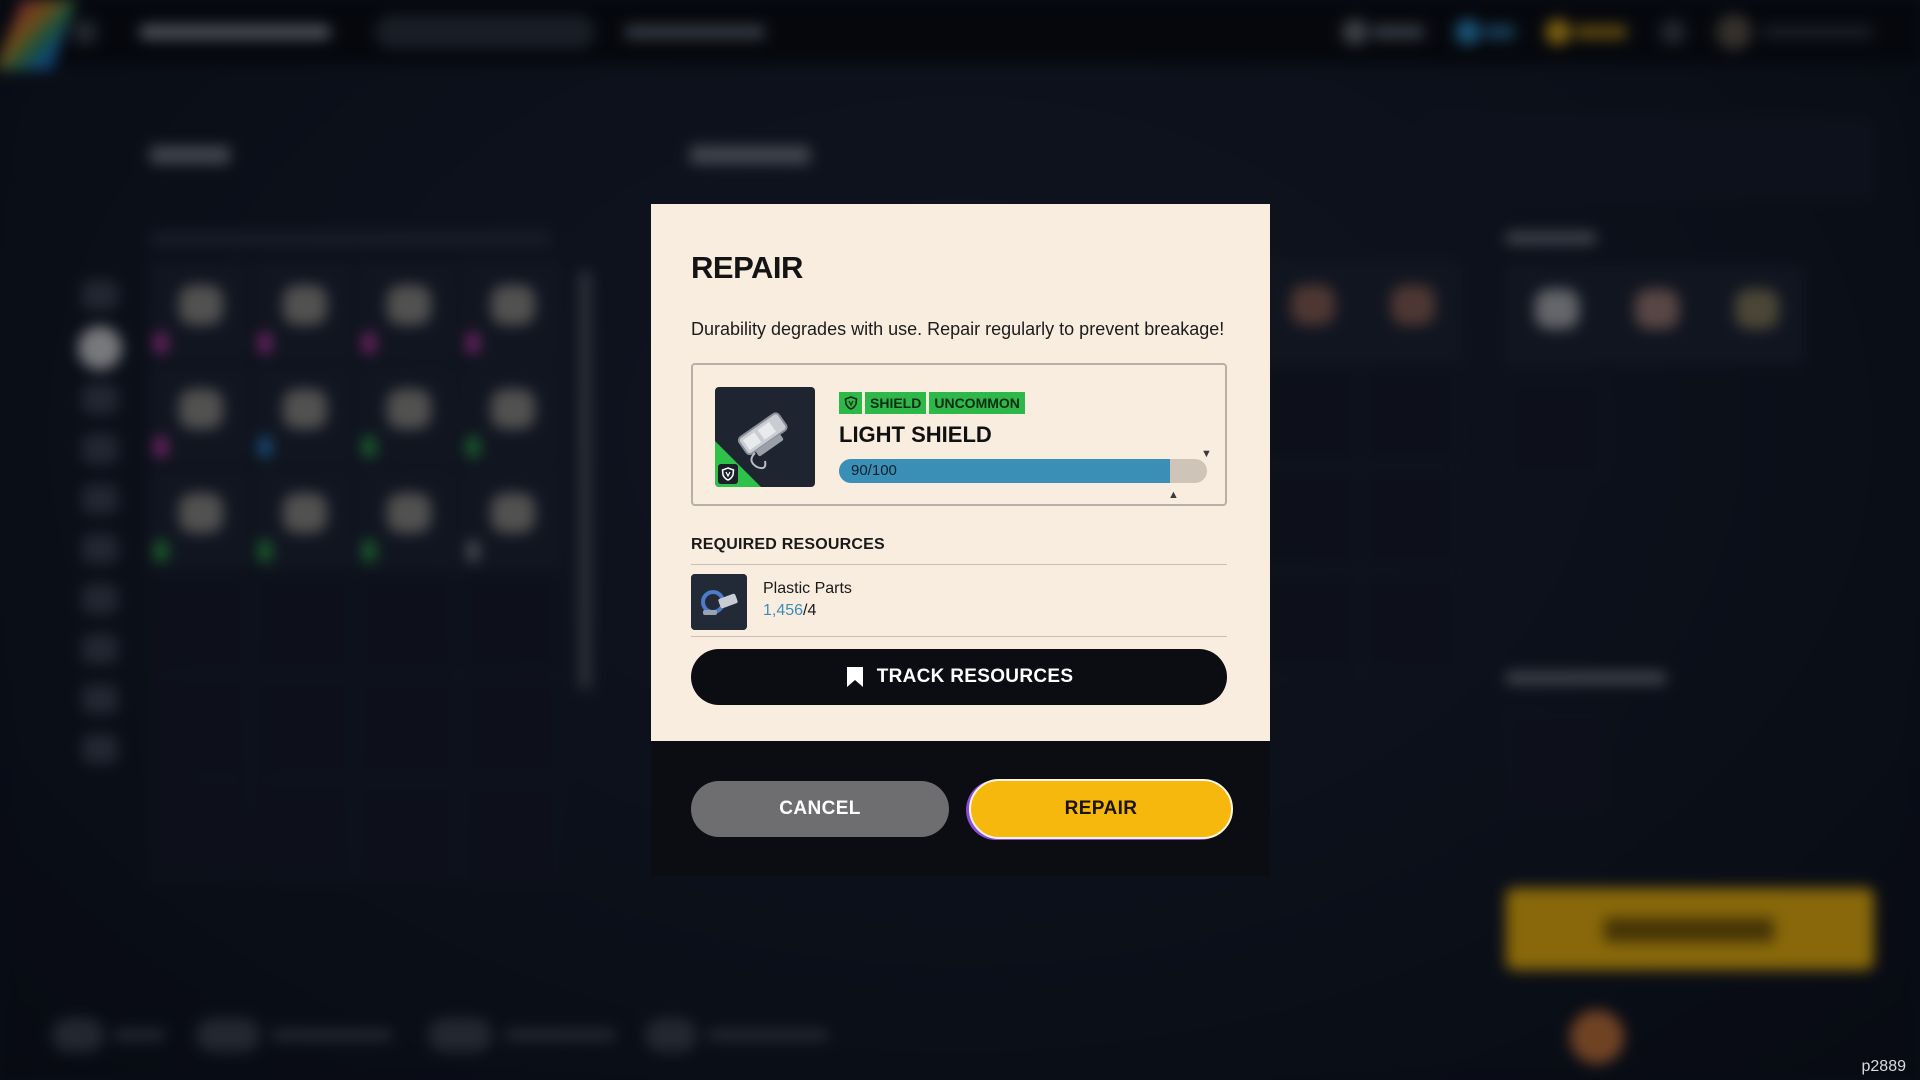 This screenshot has width=1920, height=1080. What do you see at coordinates (783, 610) in the screenshot?
I see `resource-owned: 1,456` at bounding box center [783, 610].